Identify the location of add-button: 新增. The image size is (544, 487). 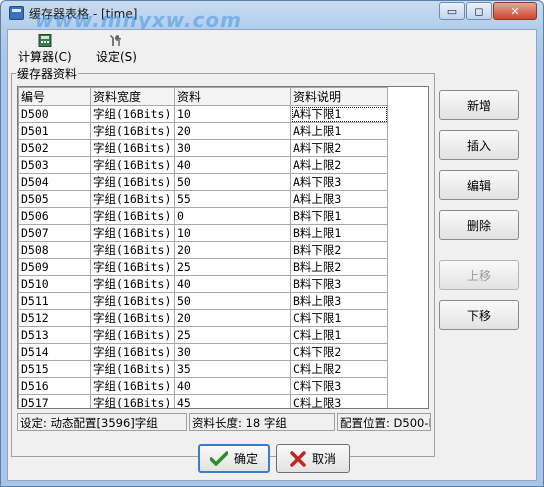
(479, 105).